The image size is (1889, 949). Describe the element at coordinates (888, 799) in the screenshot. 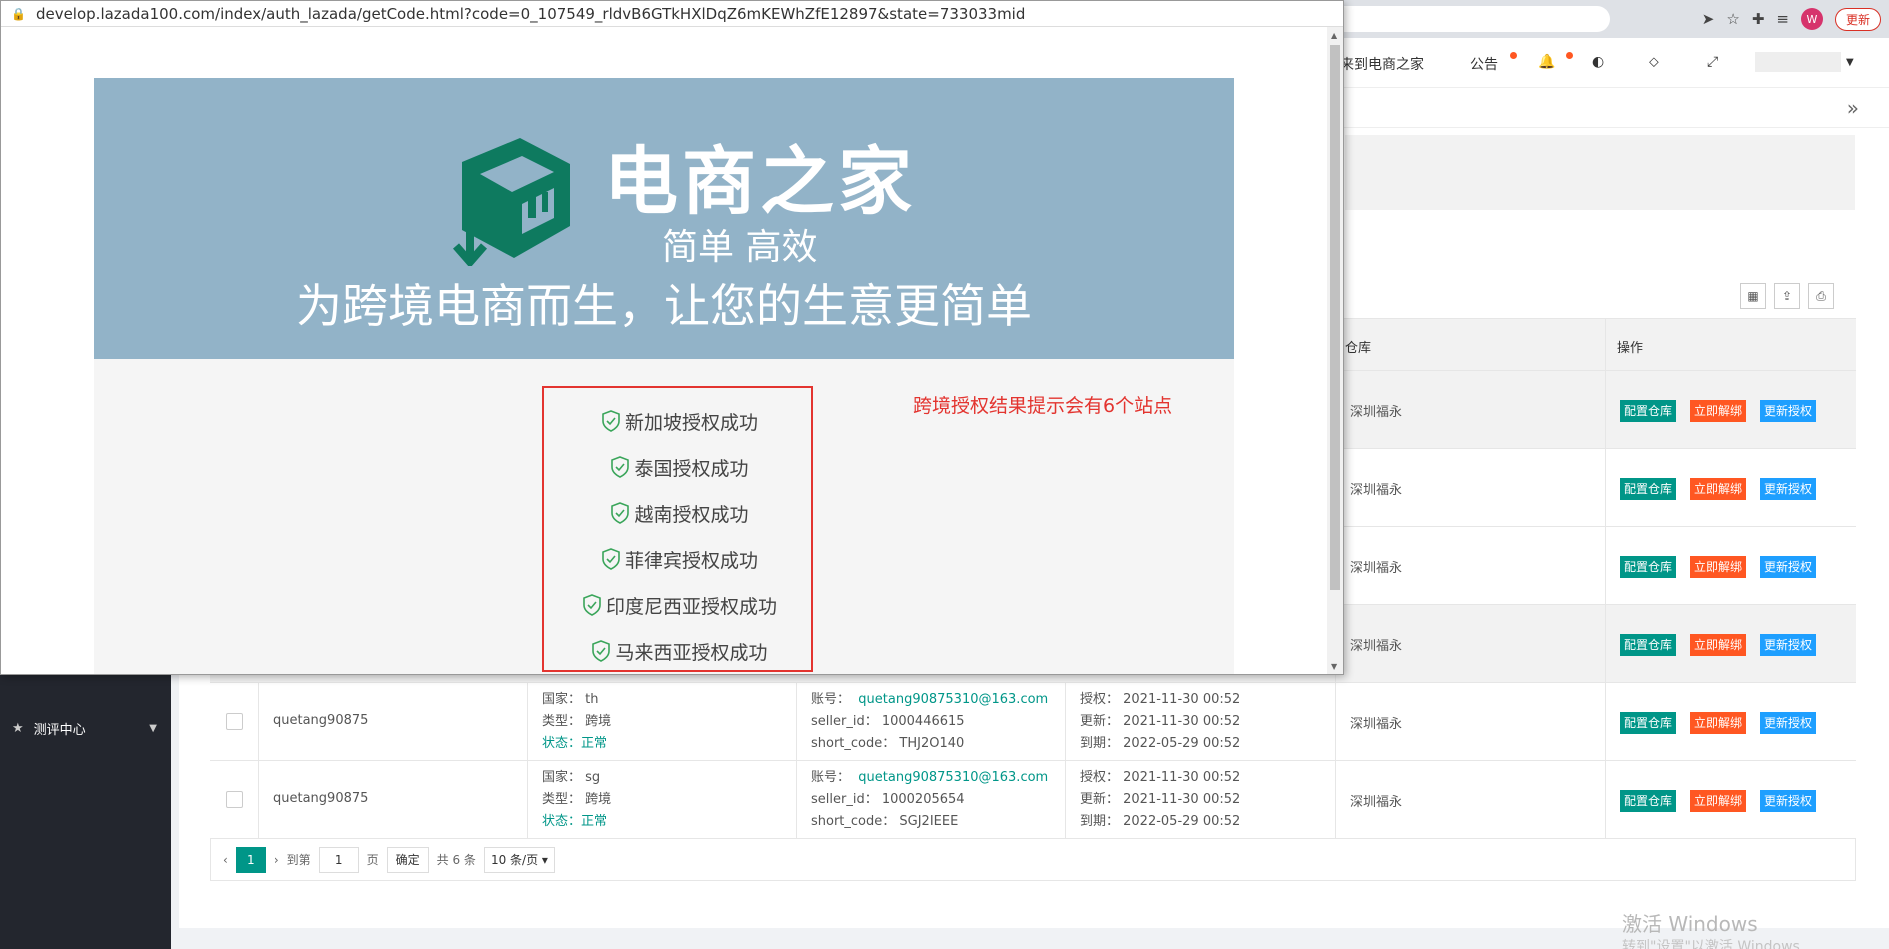

I see `seller-id-text: seller_id： 1000205654` at that location.